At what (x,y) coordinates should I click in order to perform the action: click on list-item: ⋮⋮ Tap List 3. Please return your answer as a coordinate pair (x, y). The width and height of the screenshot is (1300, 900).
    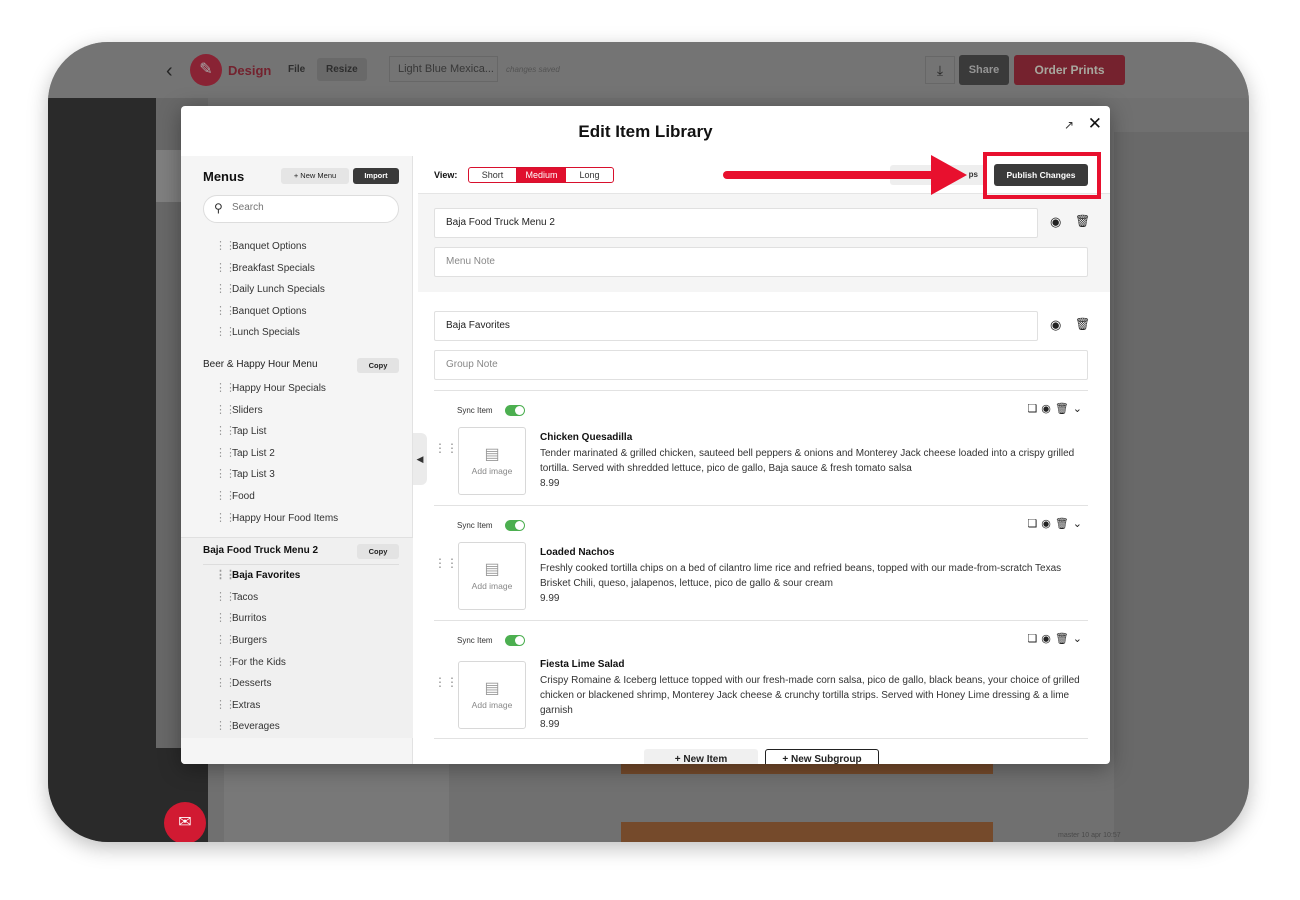
    Looking at the image, I should click on (297, 475).